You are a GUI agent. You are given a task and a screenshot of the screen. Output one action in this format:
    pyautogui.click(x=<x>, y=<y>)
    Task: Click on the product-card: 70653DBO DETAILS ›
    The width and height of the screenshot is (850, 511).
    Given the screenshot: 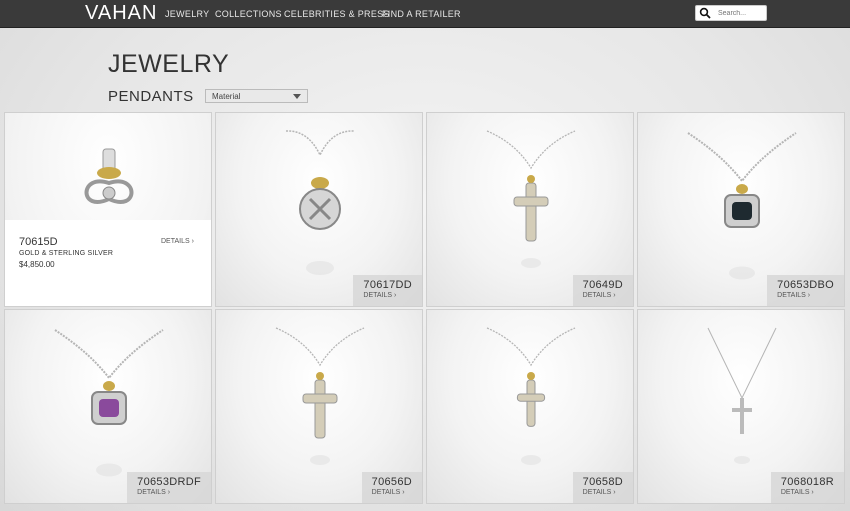 What is the action you would take?
    pyautogui.click(x=741, y=209)
    